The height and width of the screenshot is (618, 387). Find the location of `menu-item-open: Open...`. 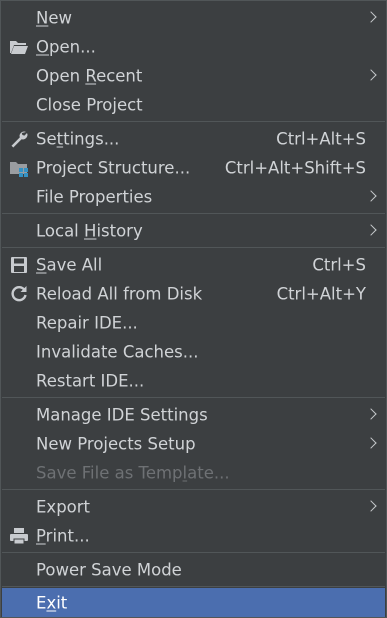

menu-item-open: Open... is located at coordinates (193, 46).